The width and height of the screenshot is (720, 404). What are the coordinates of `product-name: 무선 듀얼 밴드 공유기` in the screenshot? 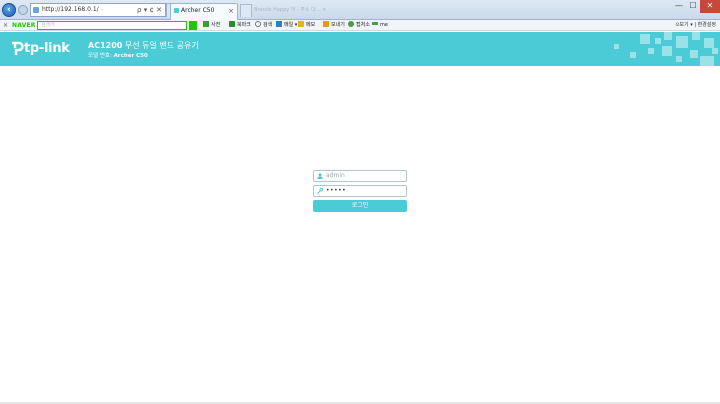 It's located at (160, 45).